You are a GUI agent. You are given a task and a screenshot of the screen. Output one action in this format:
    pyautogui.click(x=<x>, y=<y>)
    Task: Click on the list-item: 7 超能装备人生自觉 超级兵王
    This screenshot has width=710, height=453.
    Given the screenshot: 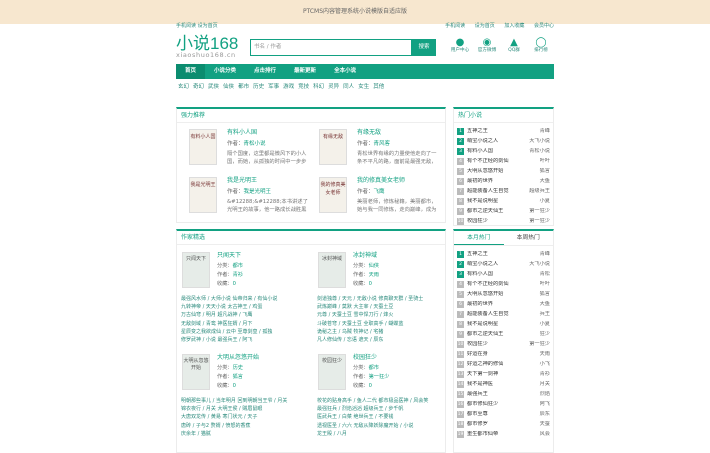 What is the action you would take?
    pyautogui.click(x=503, y=191)
    